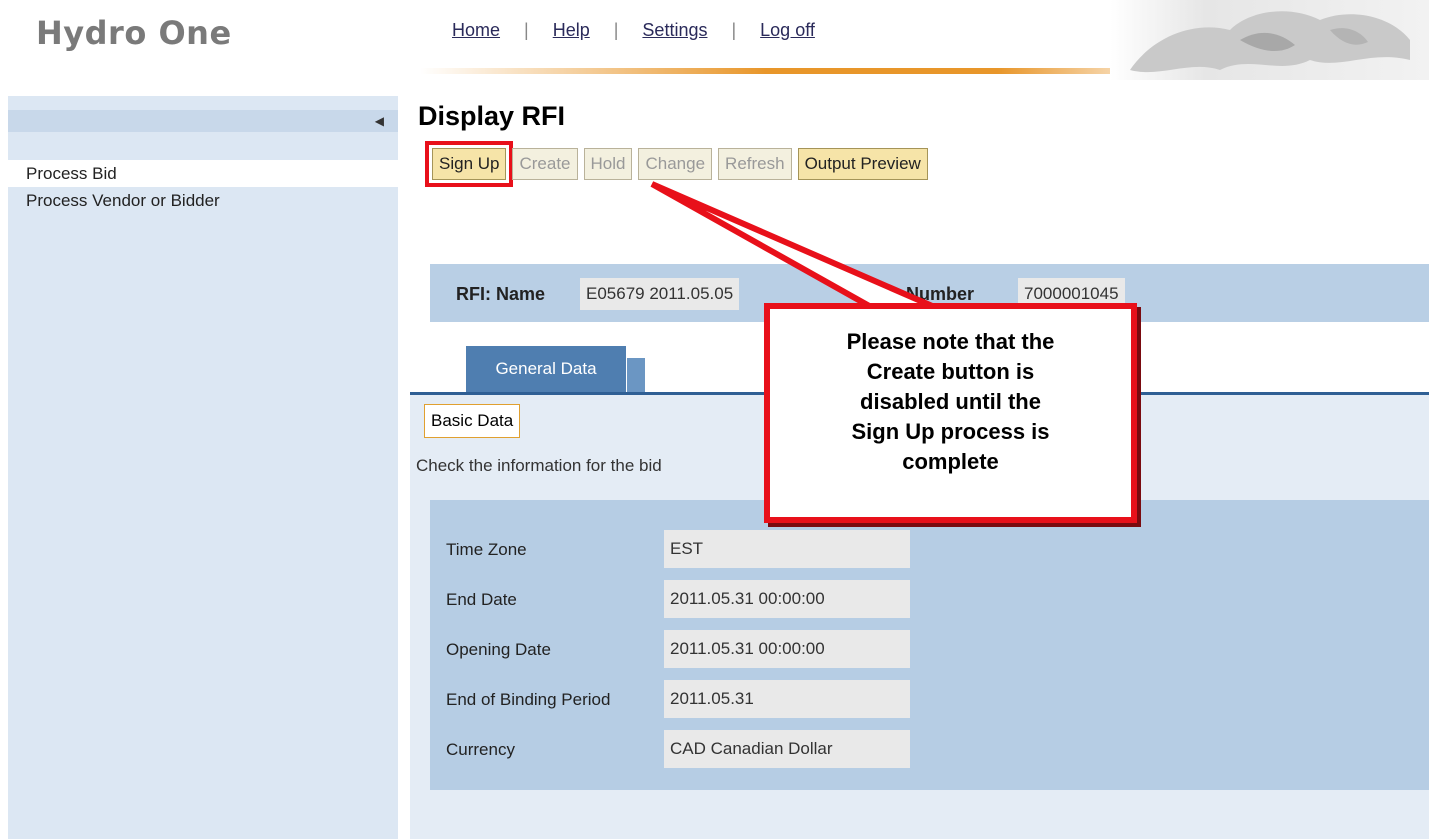 This screenshot has width=1429, height=839. What do you see at coordinates (660, 294) in the screenshot?
I see `rfi-name-value: E05679 2011.05.05` at bounding box center [660, 294].